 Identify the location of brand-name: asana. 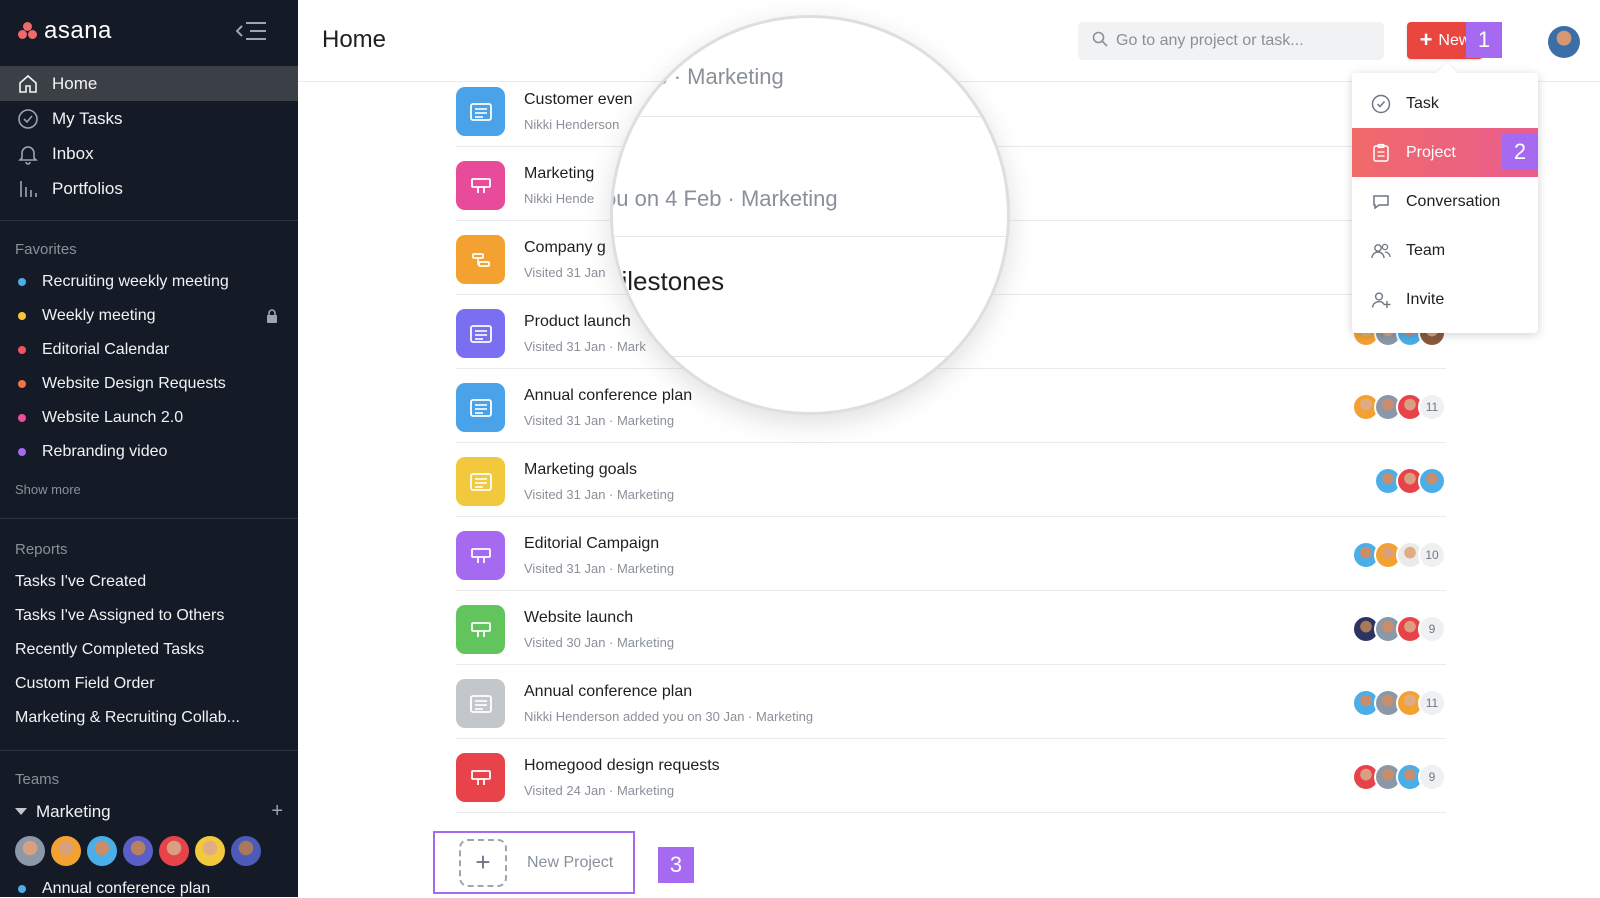
(78, 30).